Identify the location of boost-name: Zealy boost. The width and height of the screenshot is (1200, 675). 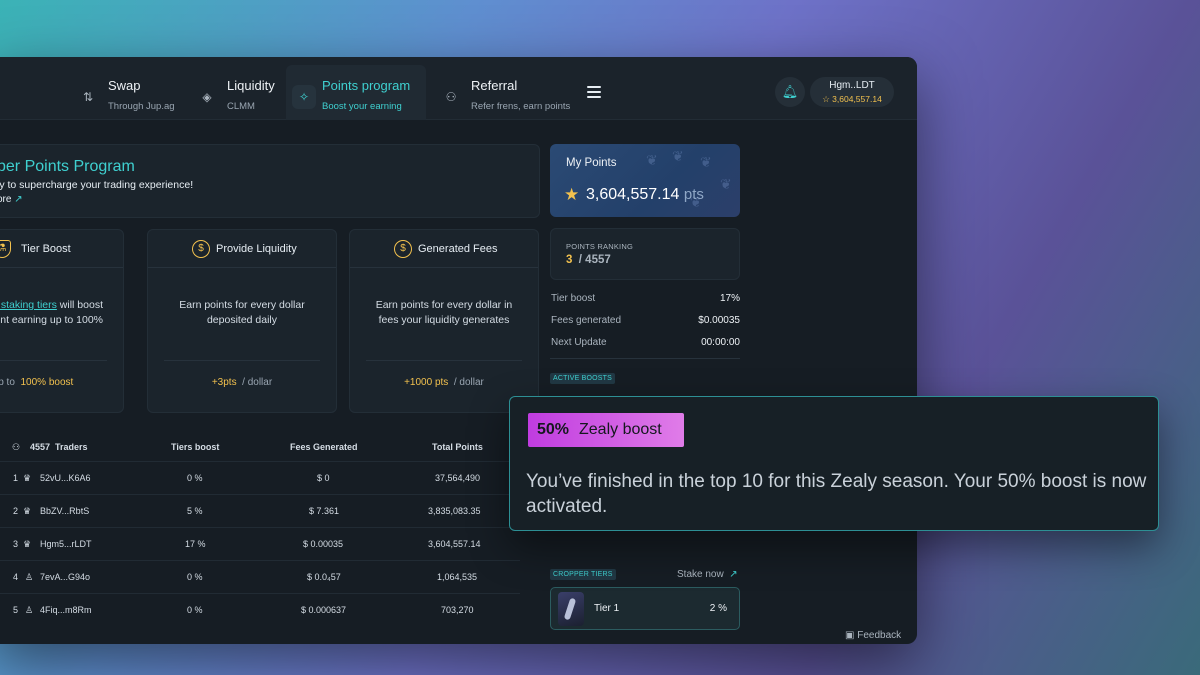
(620, 429).